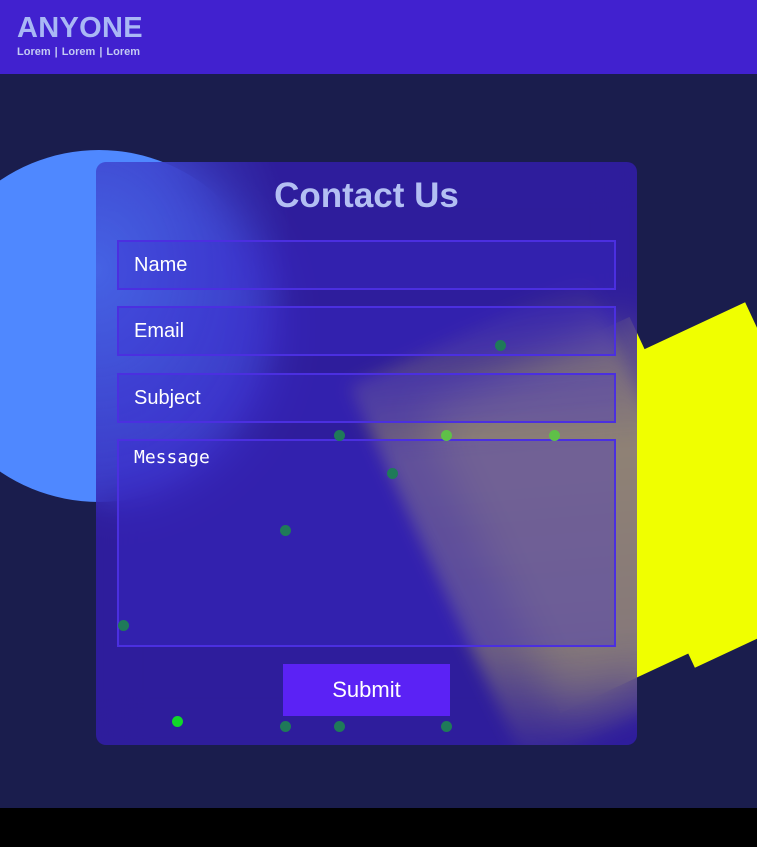  Describe the element at coordinates (366, 690) in the screenshot. I see `submit-button: Submit` at that location.